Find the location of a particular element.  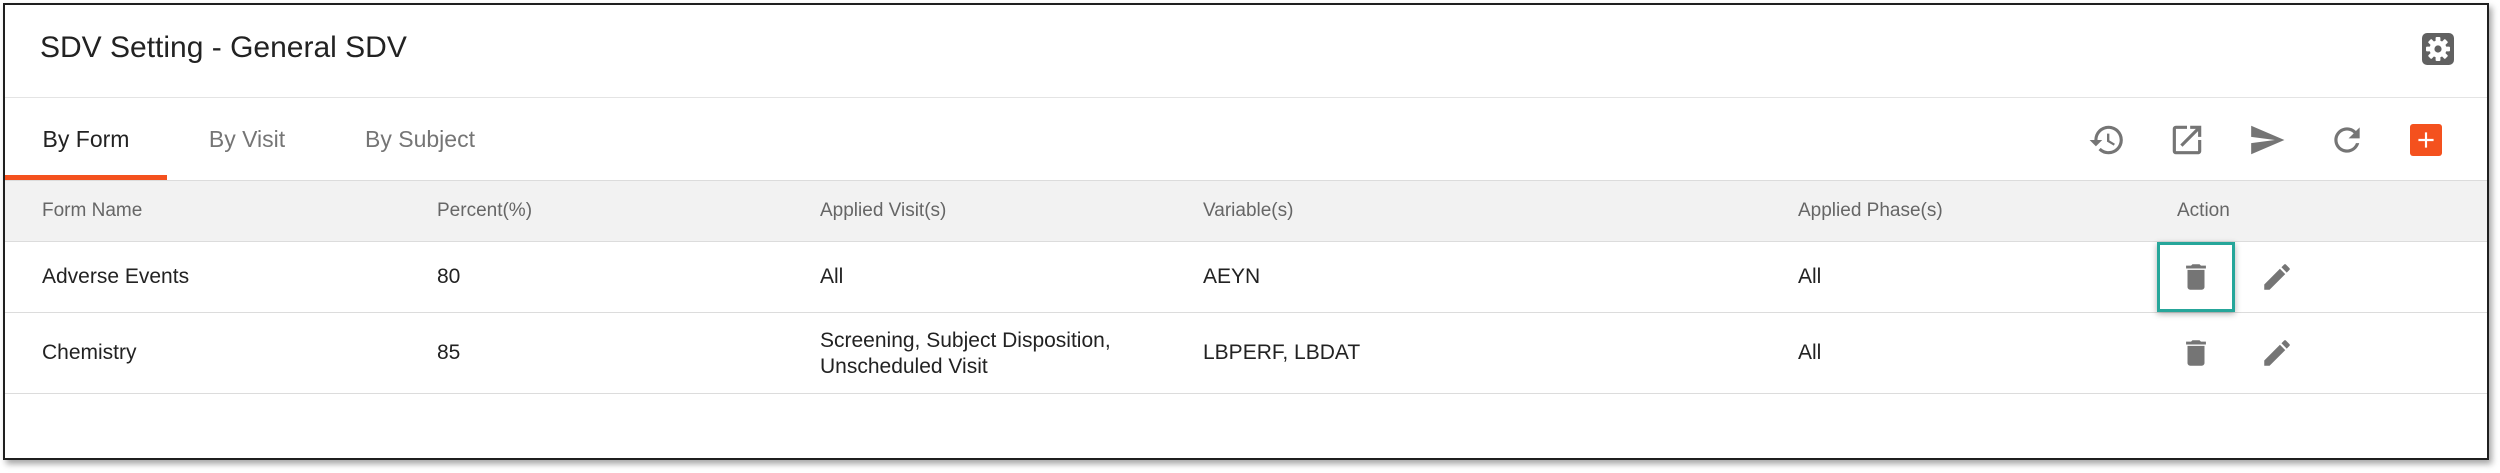

send-icon is located at coordinates (2267, 140).